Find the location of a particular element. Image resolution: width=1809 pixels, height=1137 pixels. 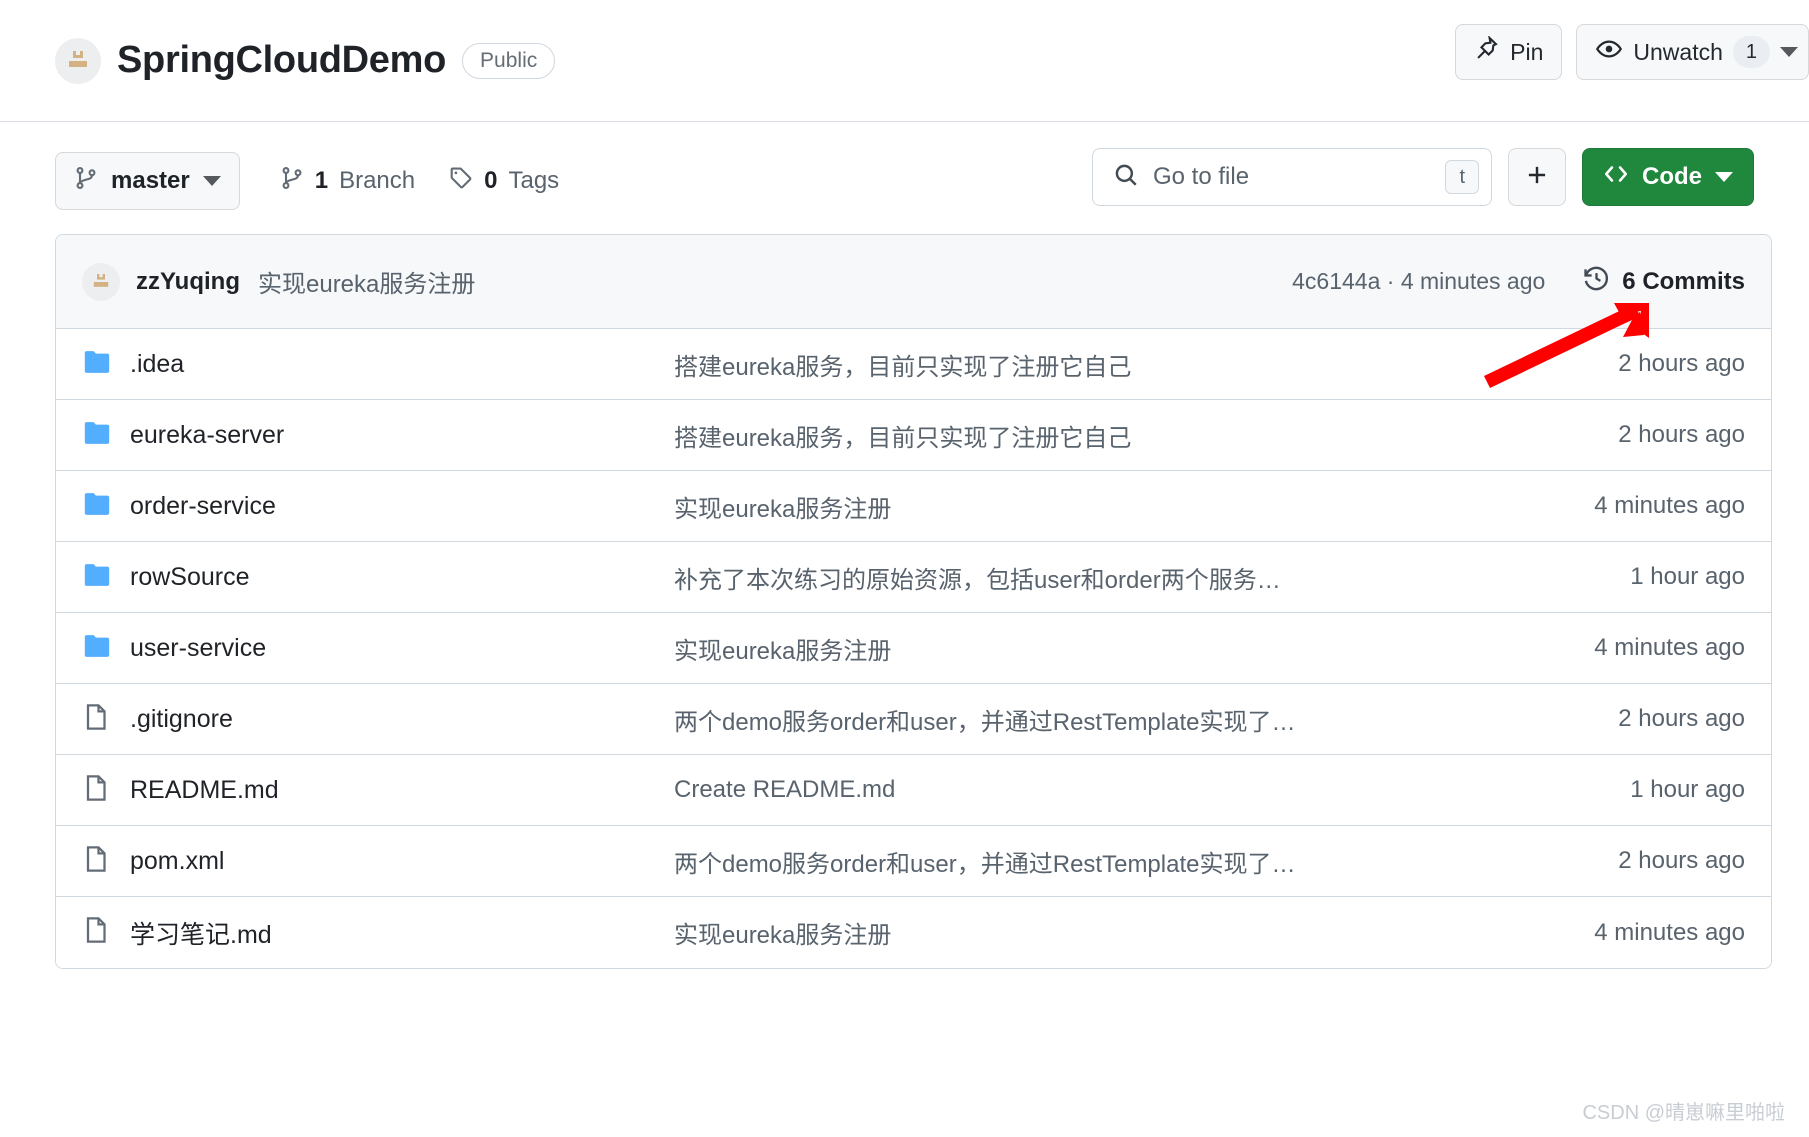

tags-count: 0 is located at coordinates (491, 180).